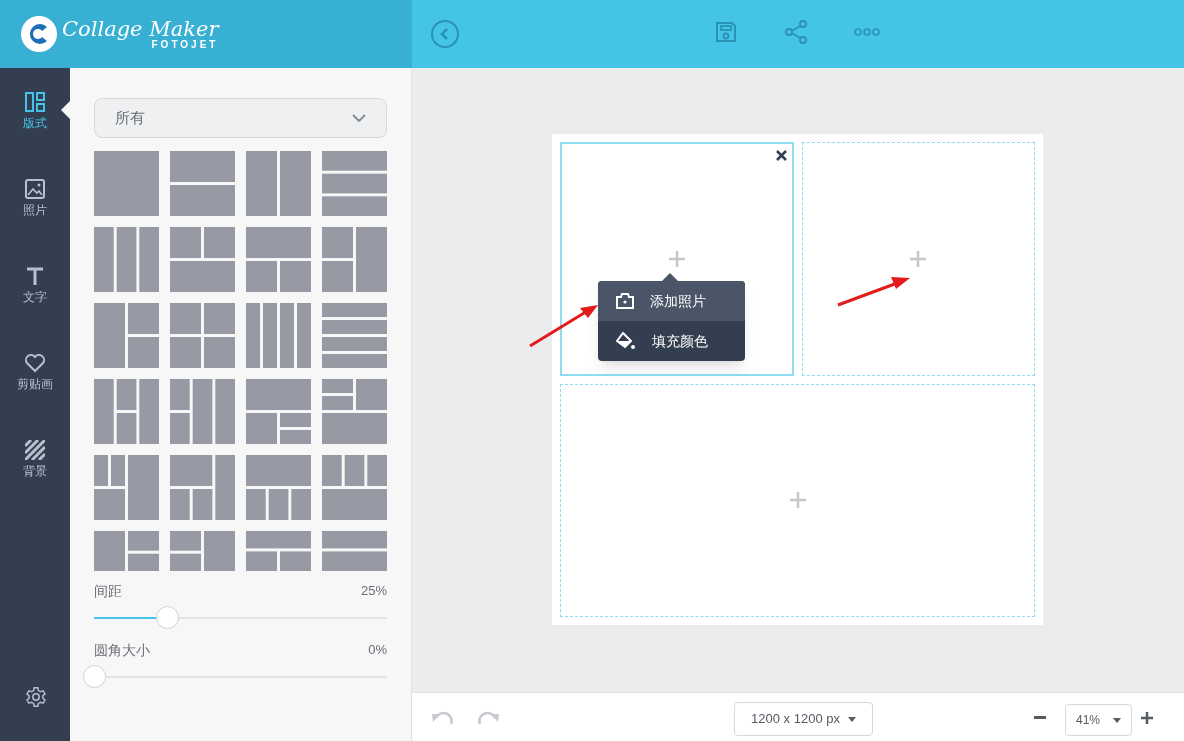  I want to click on paint-bucket-icon, so click(626, 341).